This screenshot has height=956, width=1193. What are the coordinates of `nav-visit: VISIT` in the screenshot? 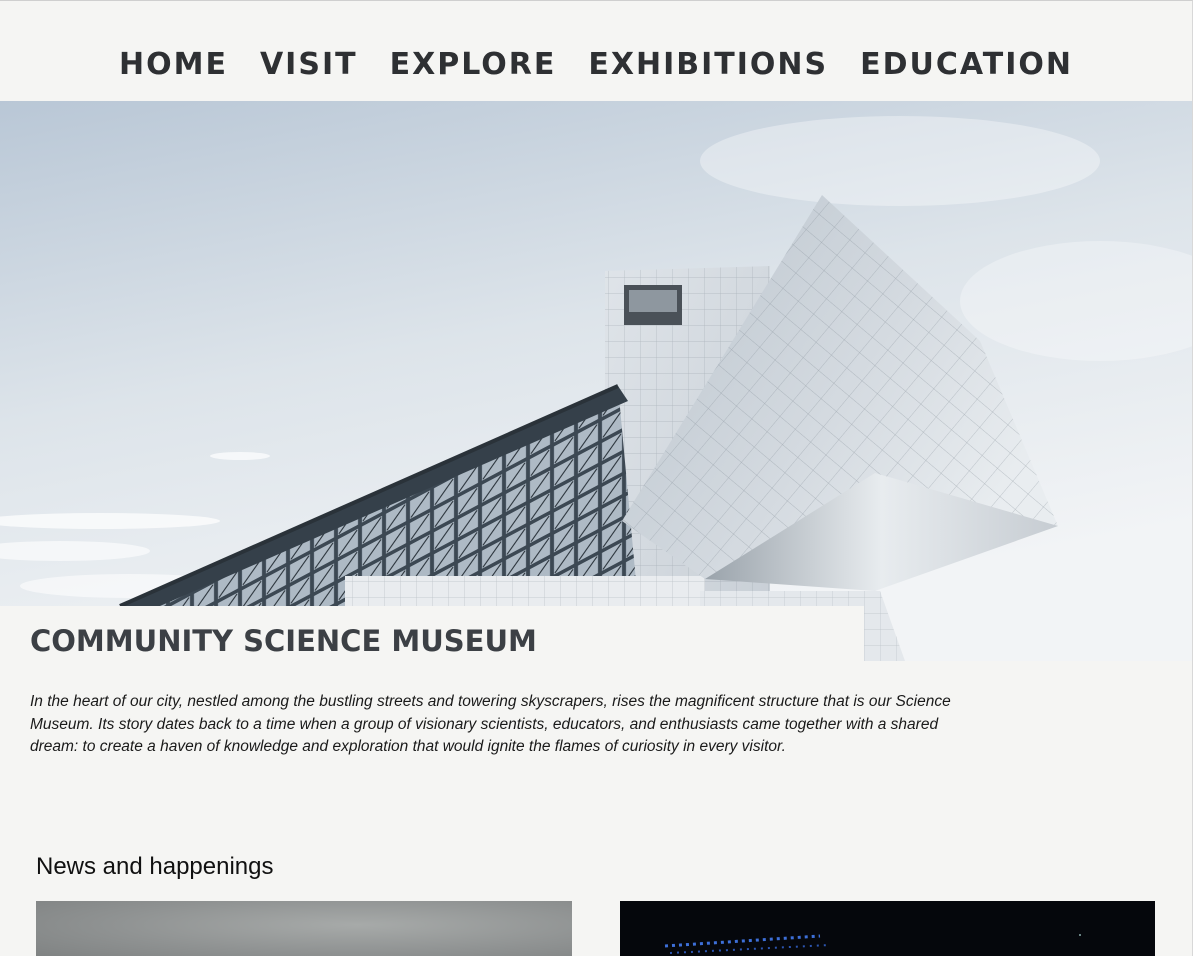 It's located at (309, 65).